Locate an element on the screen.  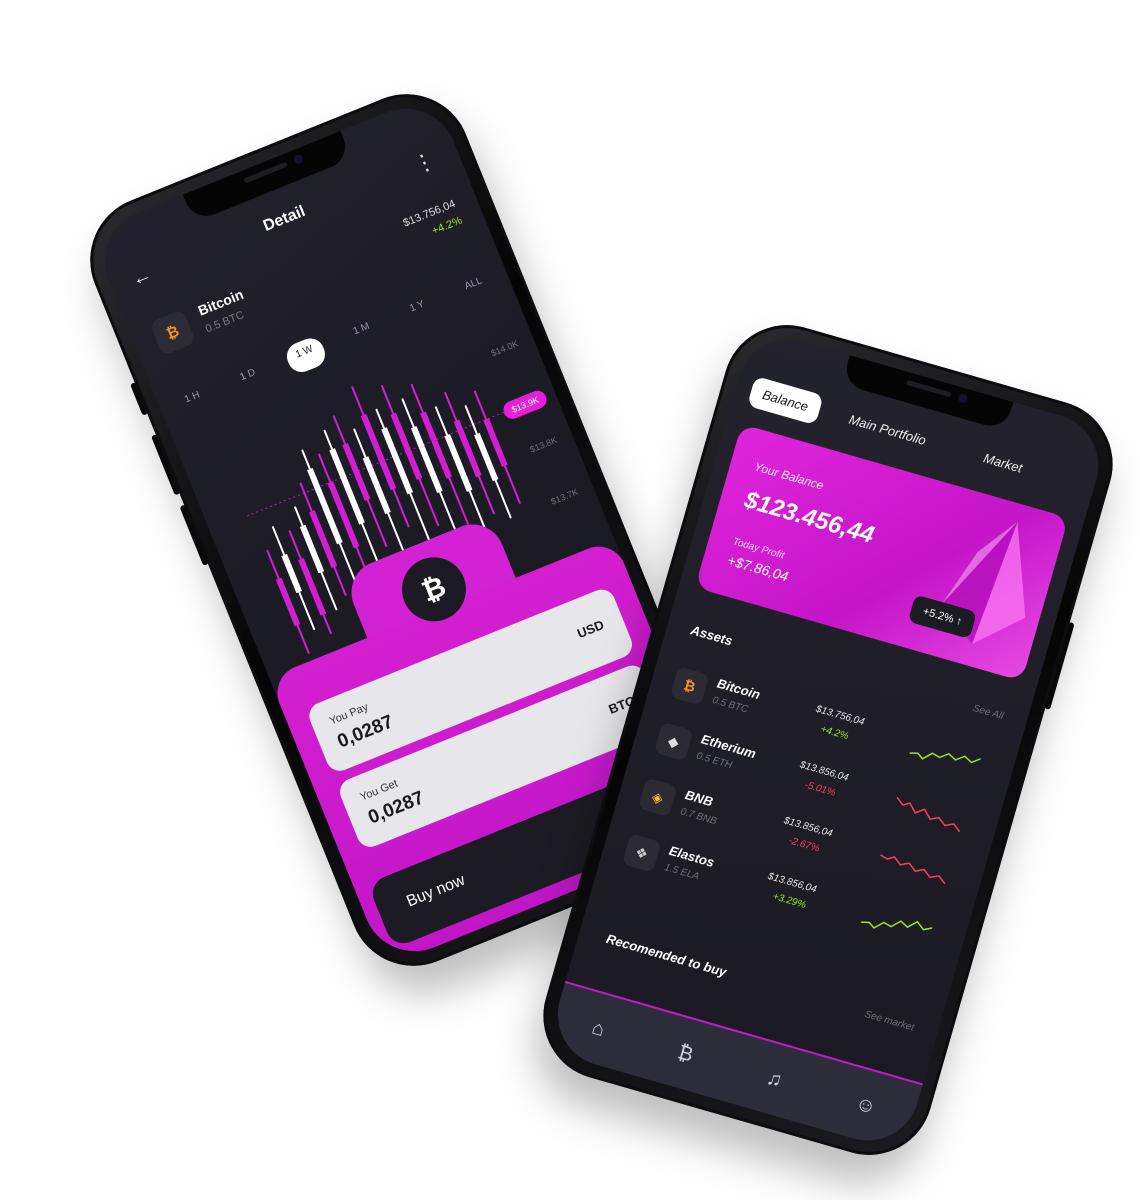
balance-label: Your Balance is located at coordinates (789, 476).